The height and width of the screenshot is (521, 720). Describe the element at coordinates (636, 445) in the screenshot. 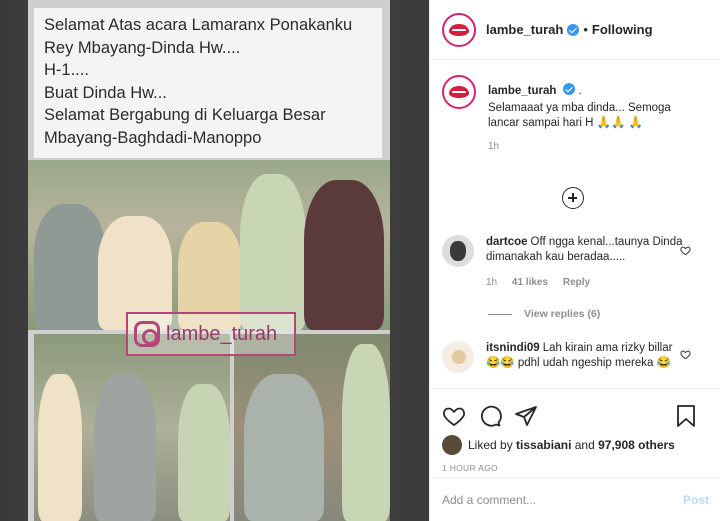

I see `likes-count: 97,908 others` at that location.